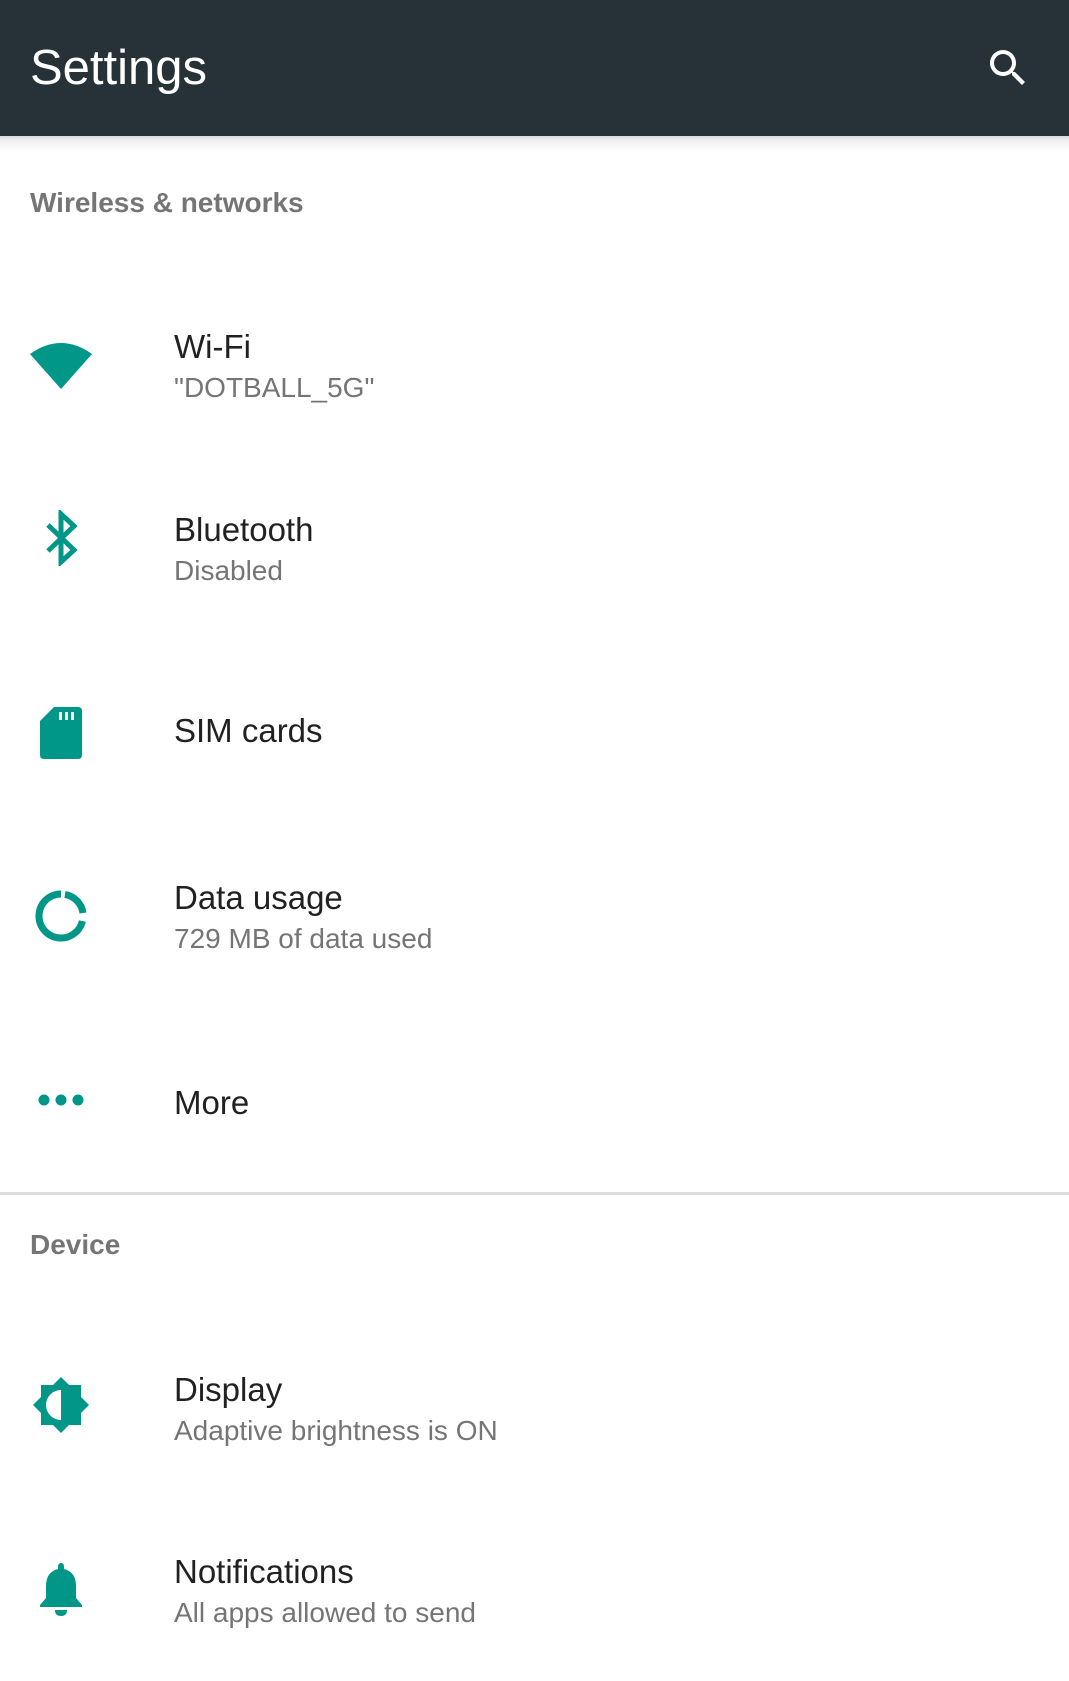  Describe the element at coordinates (534, 916) in the screenshot. I see `settings-item-data-usage: Data usage 729 MB of data used` at that location.